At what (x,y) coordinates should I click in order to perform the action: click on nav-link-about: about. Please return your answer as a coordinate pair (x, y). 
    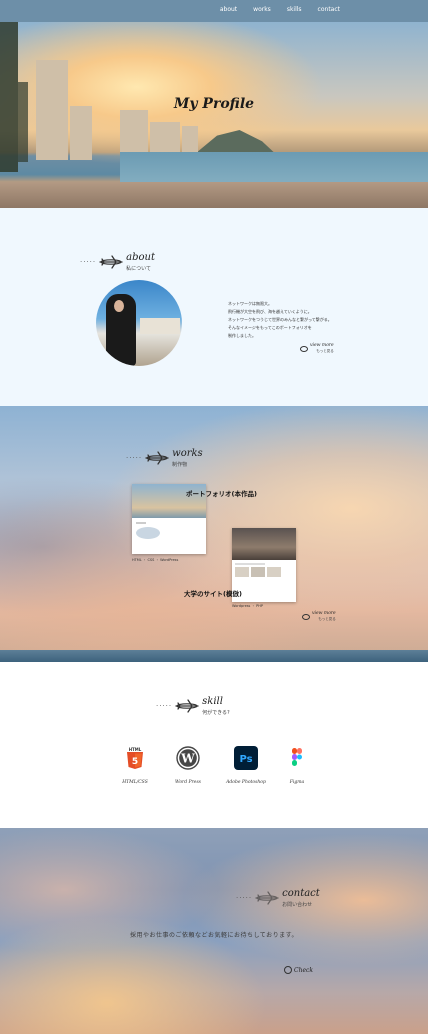
    Looking at the image, I should click on (228, 9).